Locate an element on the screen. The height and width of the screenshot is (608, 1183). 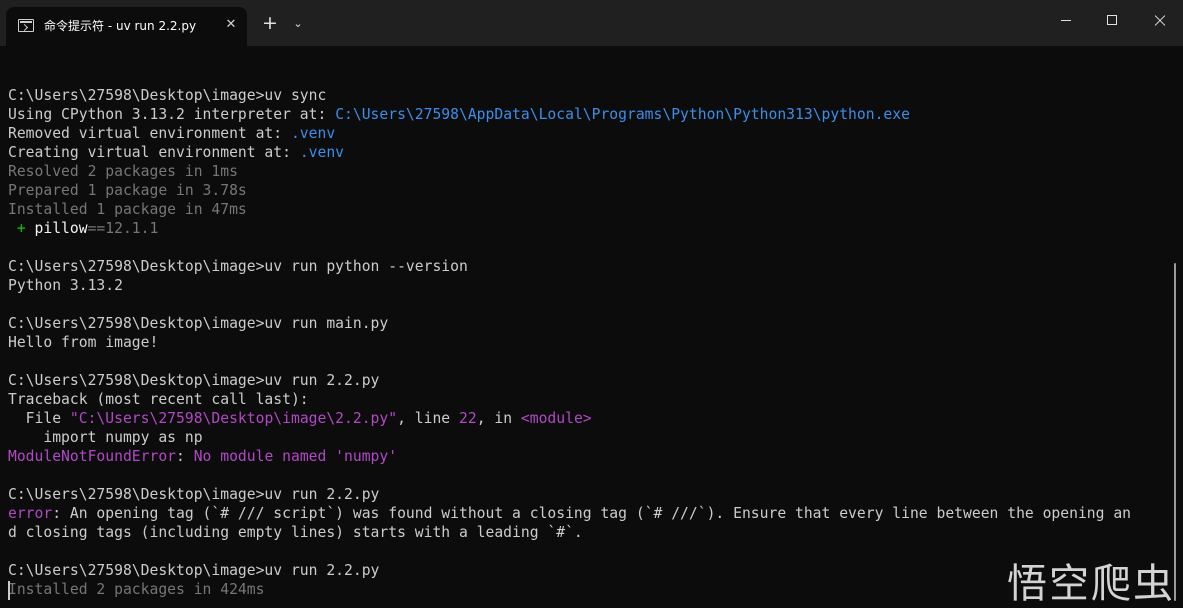
tab-dropdown-button: ⌄ is located at coordinates (298, 24).